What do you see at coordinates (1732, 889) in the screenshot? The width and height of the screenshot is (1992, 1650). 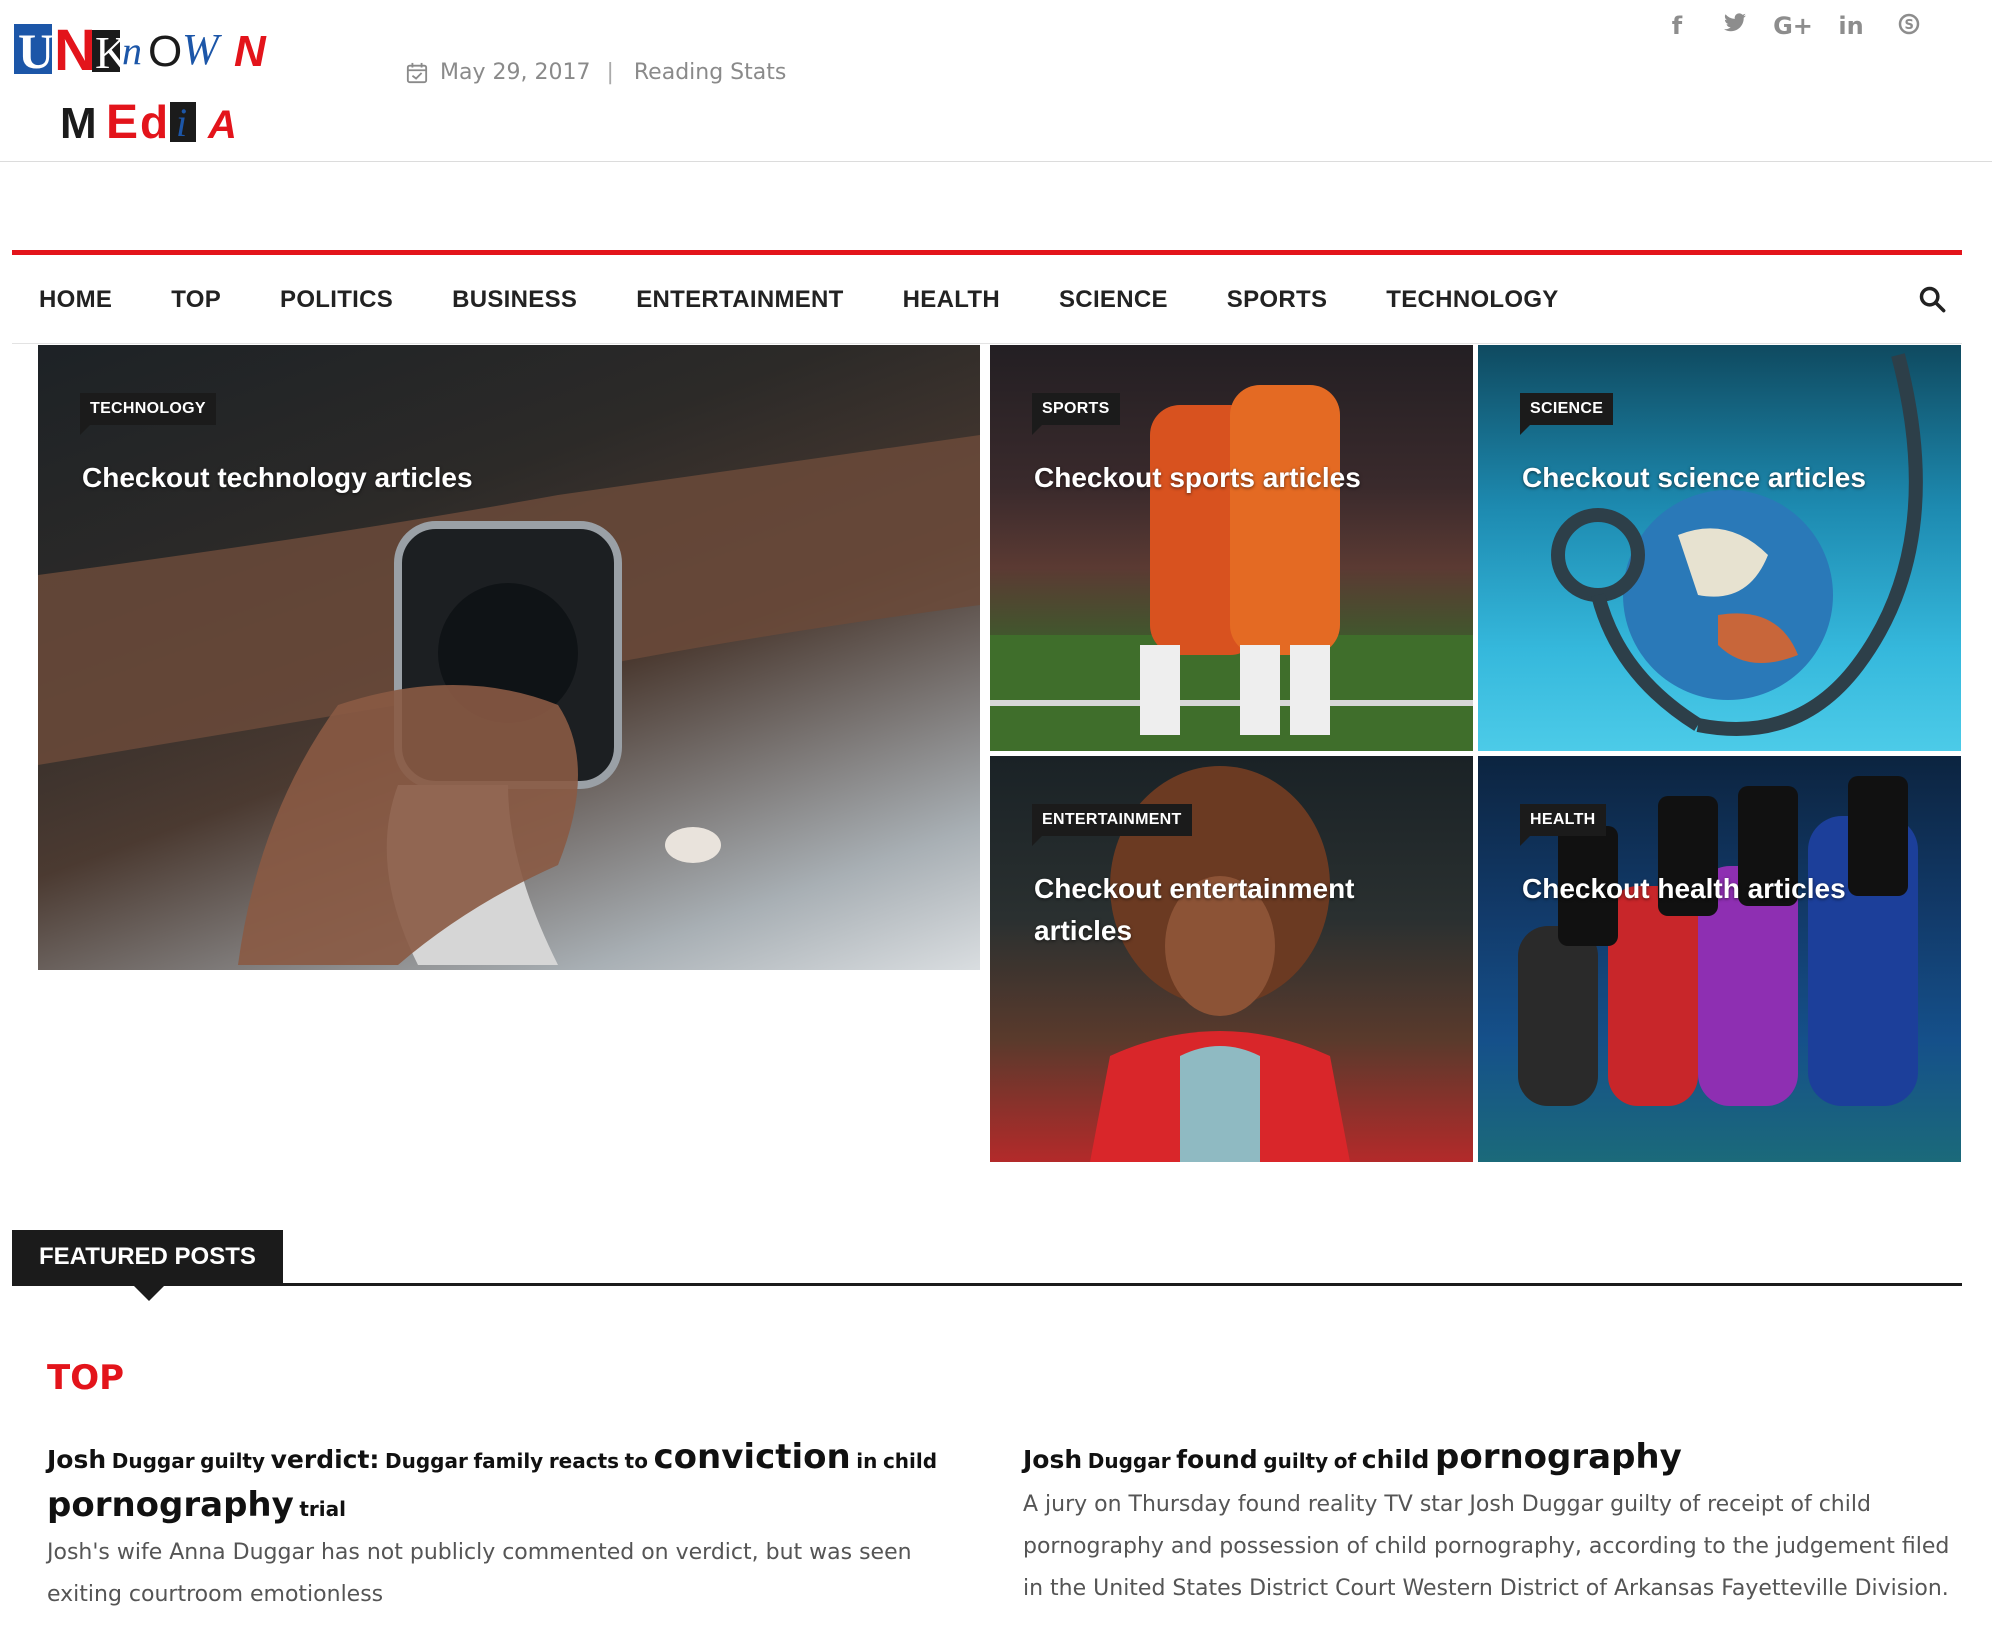 I see `tile-title: Checkout health articles` at bounding box center [1732, 889].